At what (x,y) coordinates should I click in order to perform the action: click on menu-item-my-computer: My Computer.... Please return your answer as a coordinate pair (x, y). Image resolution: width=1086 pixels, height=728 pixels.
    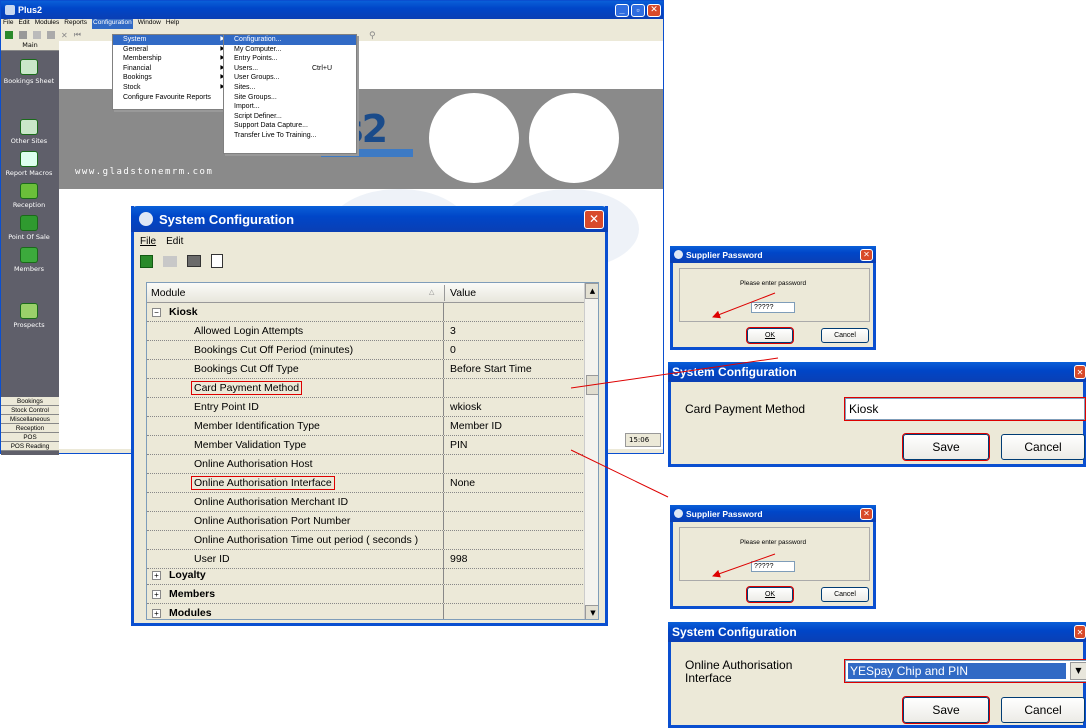
    Looking at the image, I should click on (290, 50).